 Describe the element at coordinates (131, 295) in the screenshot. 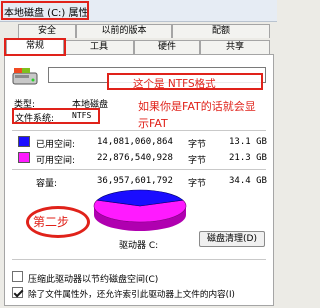

I see `index-label: 除了文件属性外，还允许索引此驱动器上文件的内容(I)` at that location.